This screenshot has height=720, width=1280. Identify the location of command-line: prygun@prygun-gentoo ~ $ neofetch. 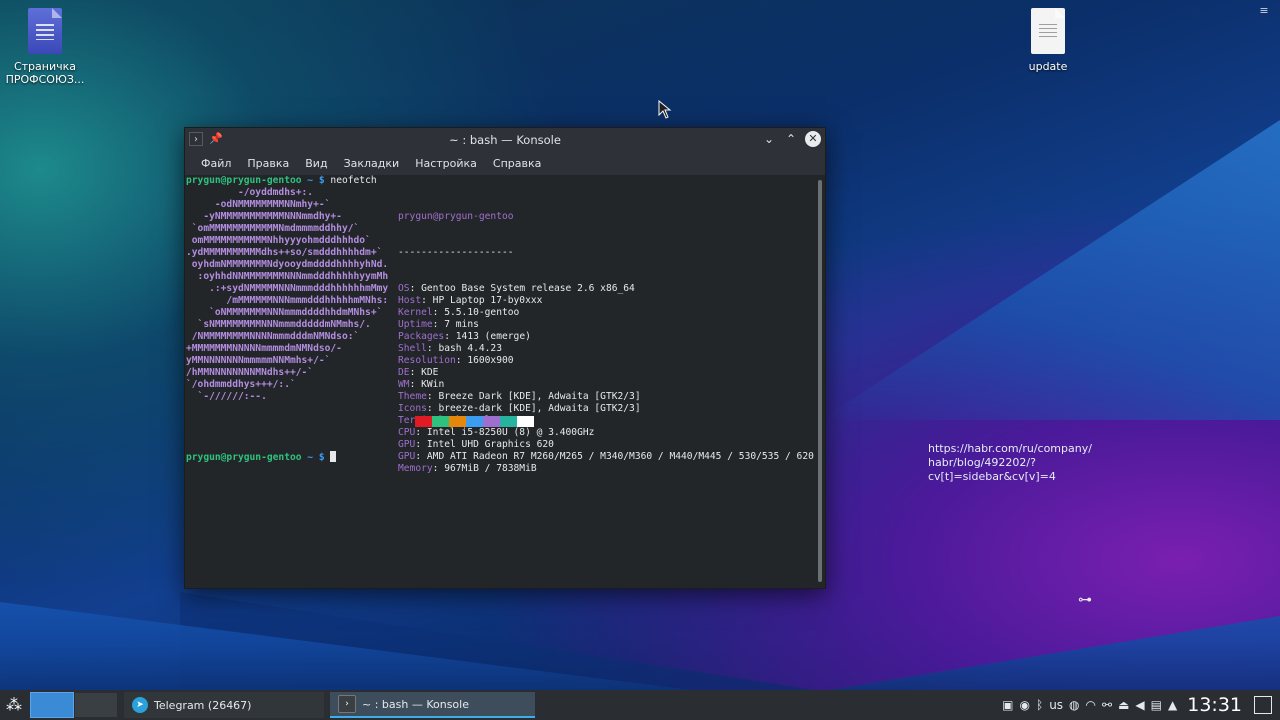
(281, 180).